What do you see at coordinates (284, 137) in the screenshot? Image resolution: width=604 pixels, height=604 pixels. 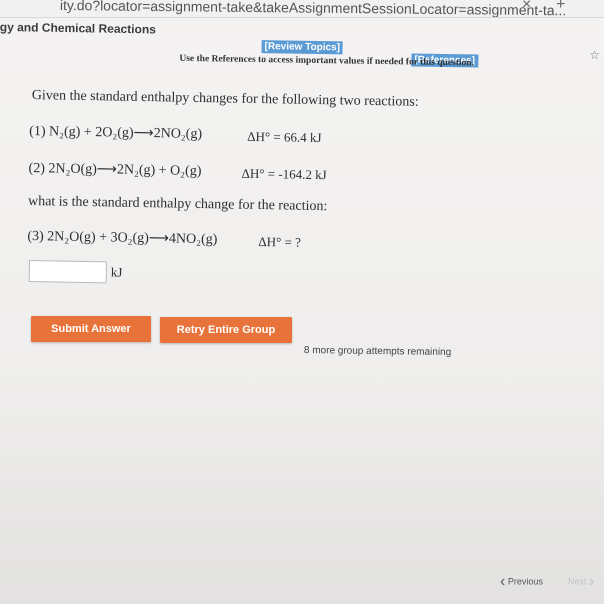 I see `reaction-1-enthalpy: ΔH° = 66.4 kJ` at bounding box center [284, 137].